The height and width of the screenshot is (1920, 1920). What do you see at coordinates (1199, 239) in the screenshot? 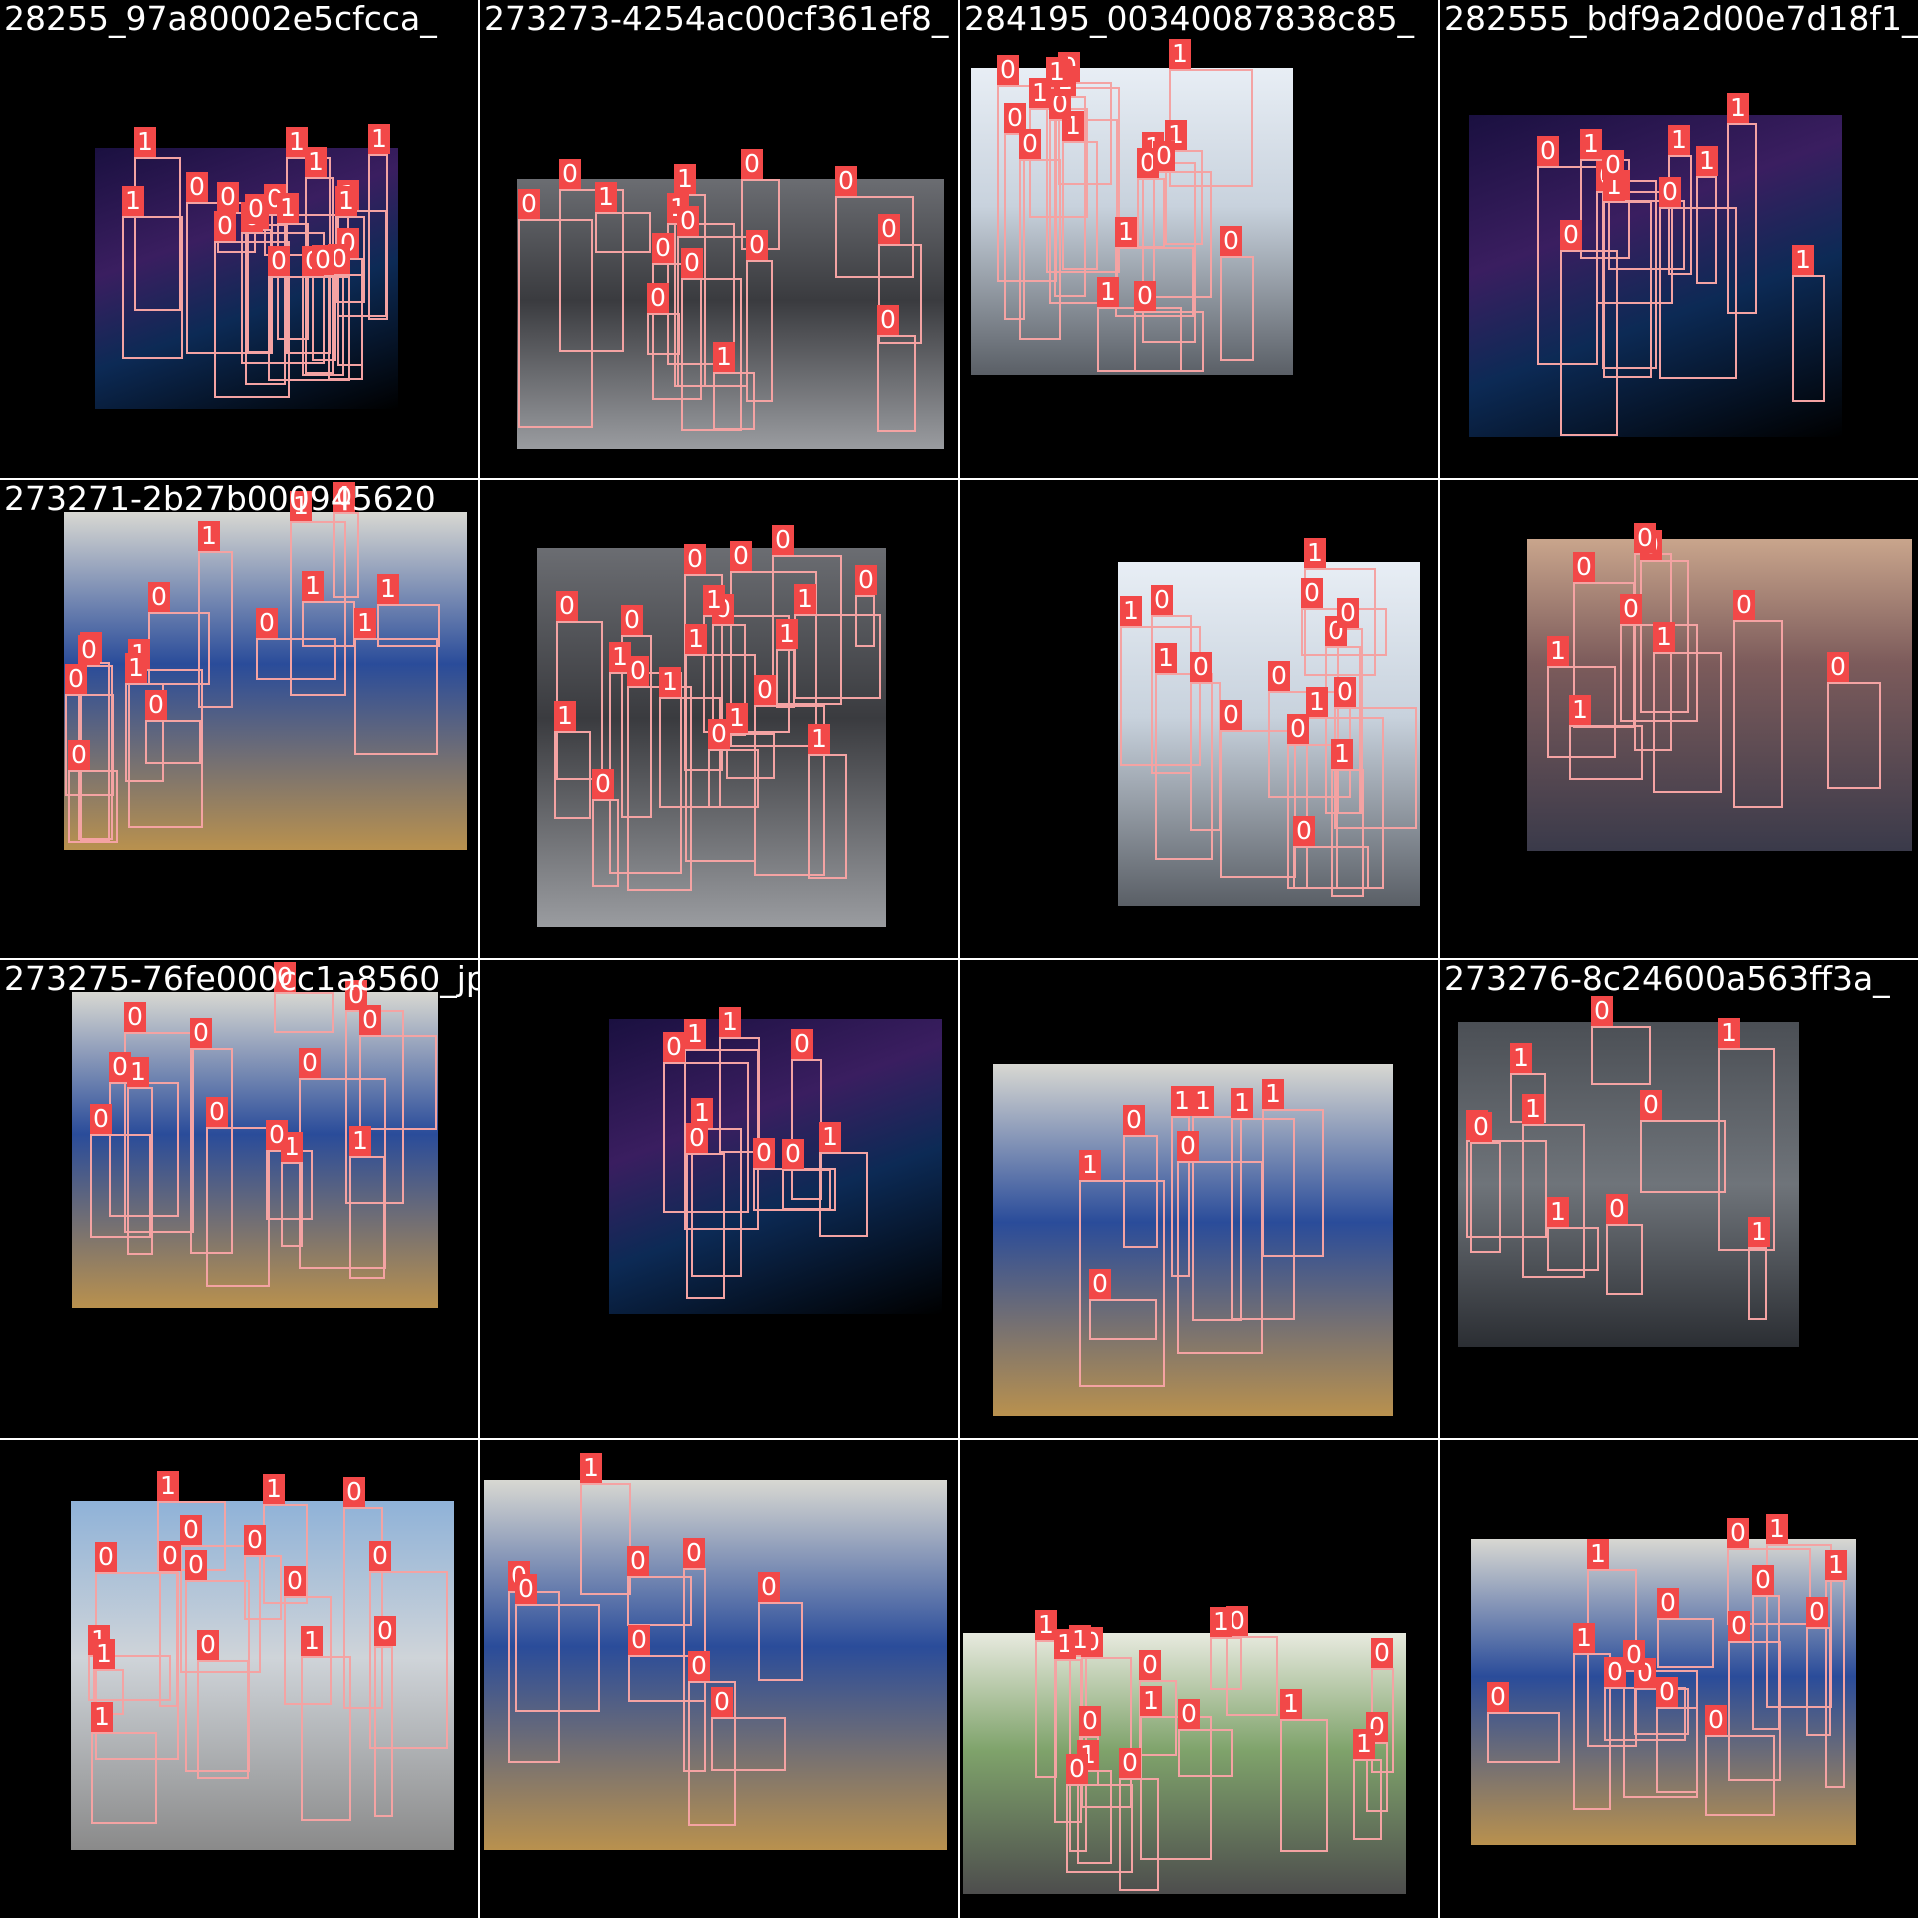
I see `mosaic-tile: 100101111010000110284195_00340087838c85_` at bounding box center [1199, 239].